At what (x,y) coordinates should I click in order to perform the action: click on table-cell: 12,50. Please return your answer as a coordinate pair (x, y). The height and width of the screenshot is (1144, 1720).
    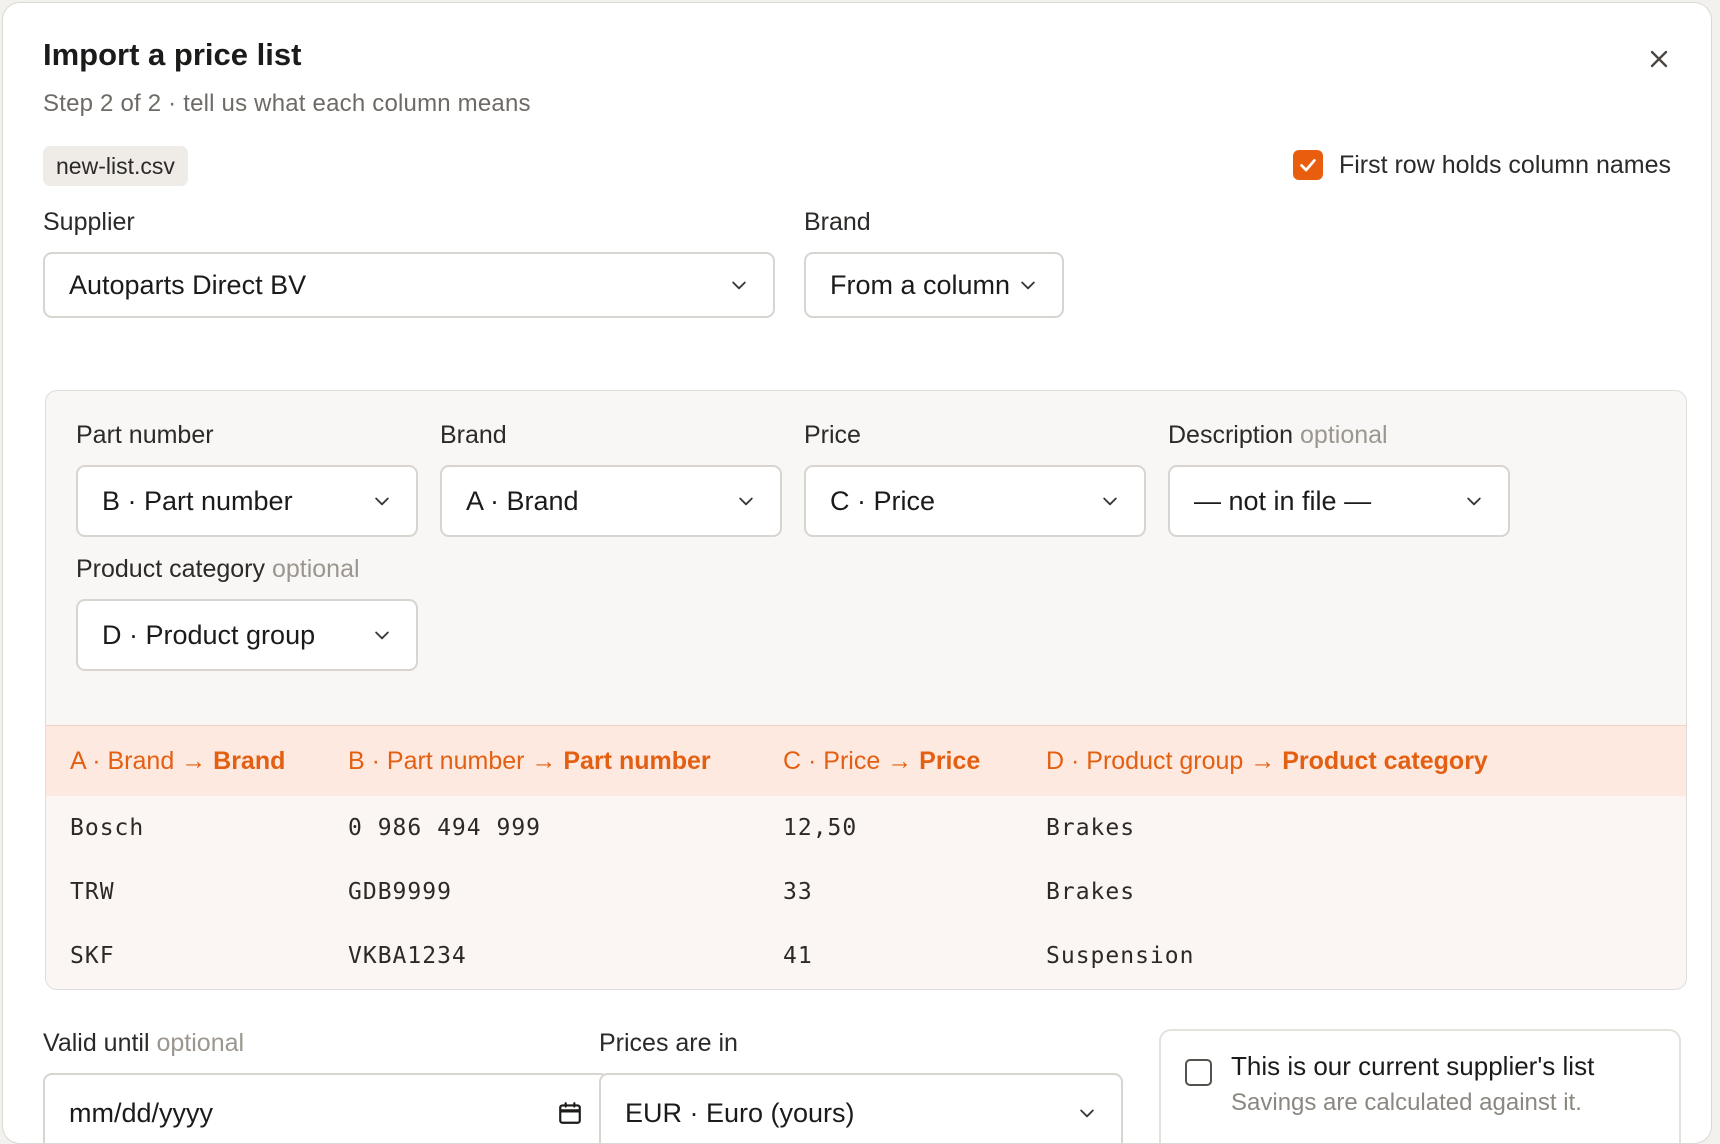
    Looking at the image, I should click on (820, 828).